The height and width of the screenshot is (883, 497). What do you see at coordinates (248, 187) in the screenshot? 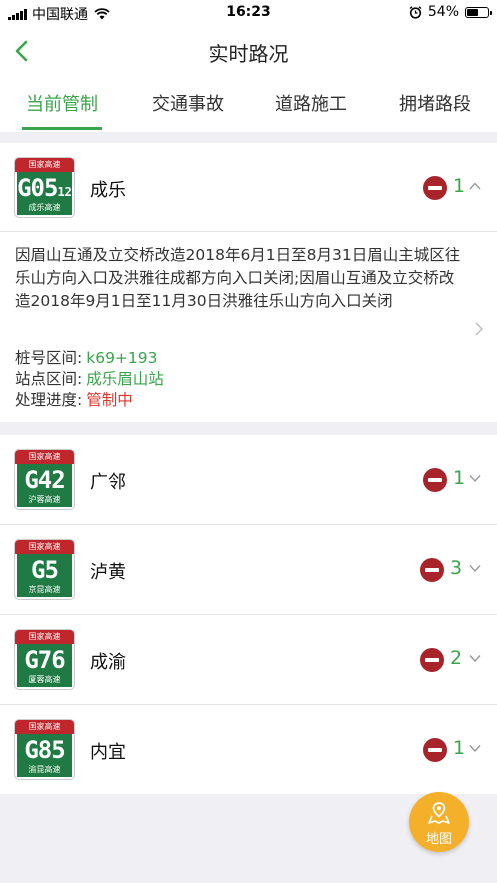
I see `road-row-expanded: 国家高速 G0512 成乐高速 成乐 1` at bounding box center [248, 187].